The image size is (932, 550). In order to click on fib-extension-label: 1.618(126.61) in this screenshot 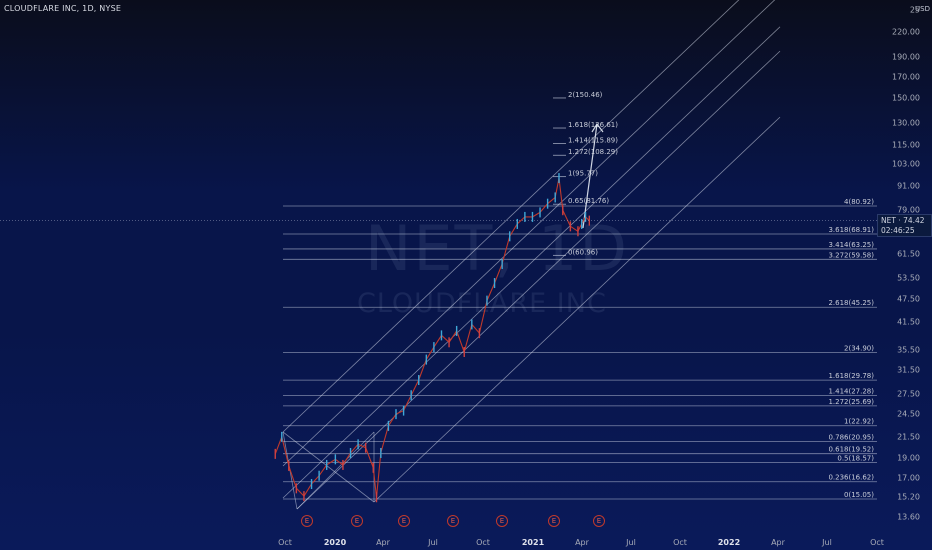, I will do `click(593, 125)`.